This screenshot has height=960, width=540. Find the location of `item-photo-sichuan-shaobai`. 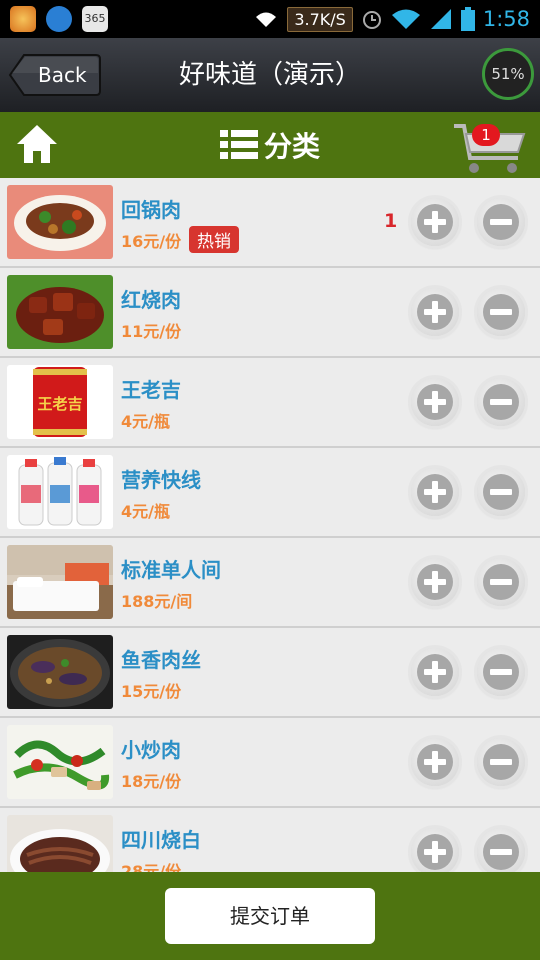

item-photo-sichuan-shaobai is located at coordinates (60, 843).